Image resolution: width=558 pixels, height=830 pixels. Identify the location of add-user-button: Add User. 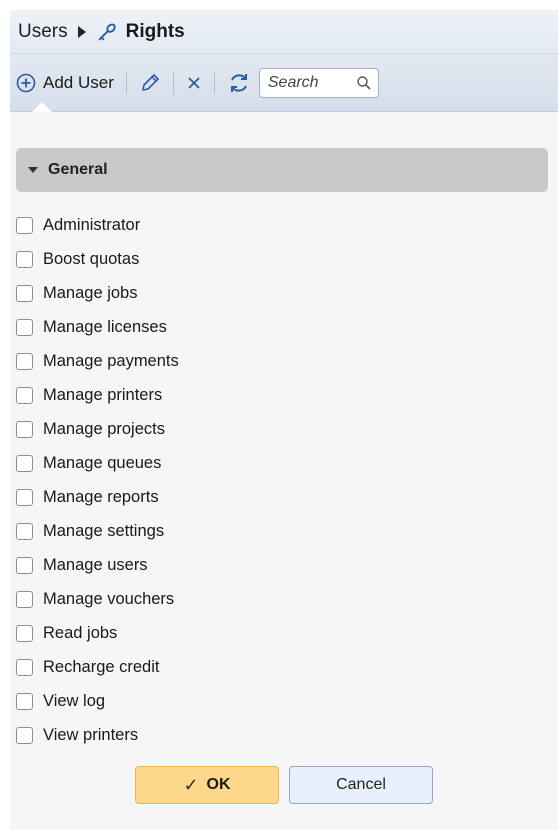
(65, 83).